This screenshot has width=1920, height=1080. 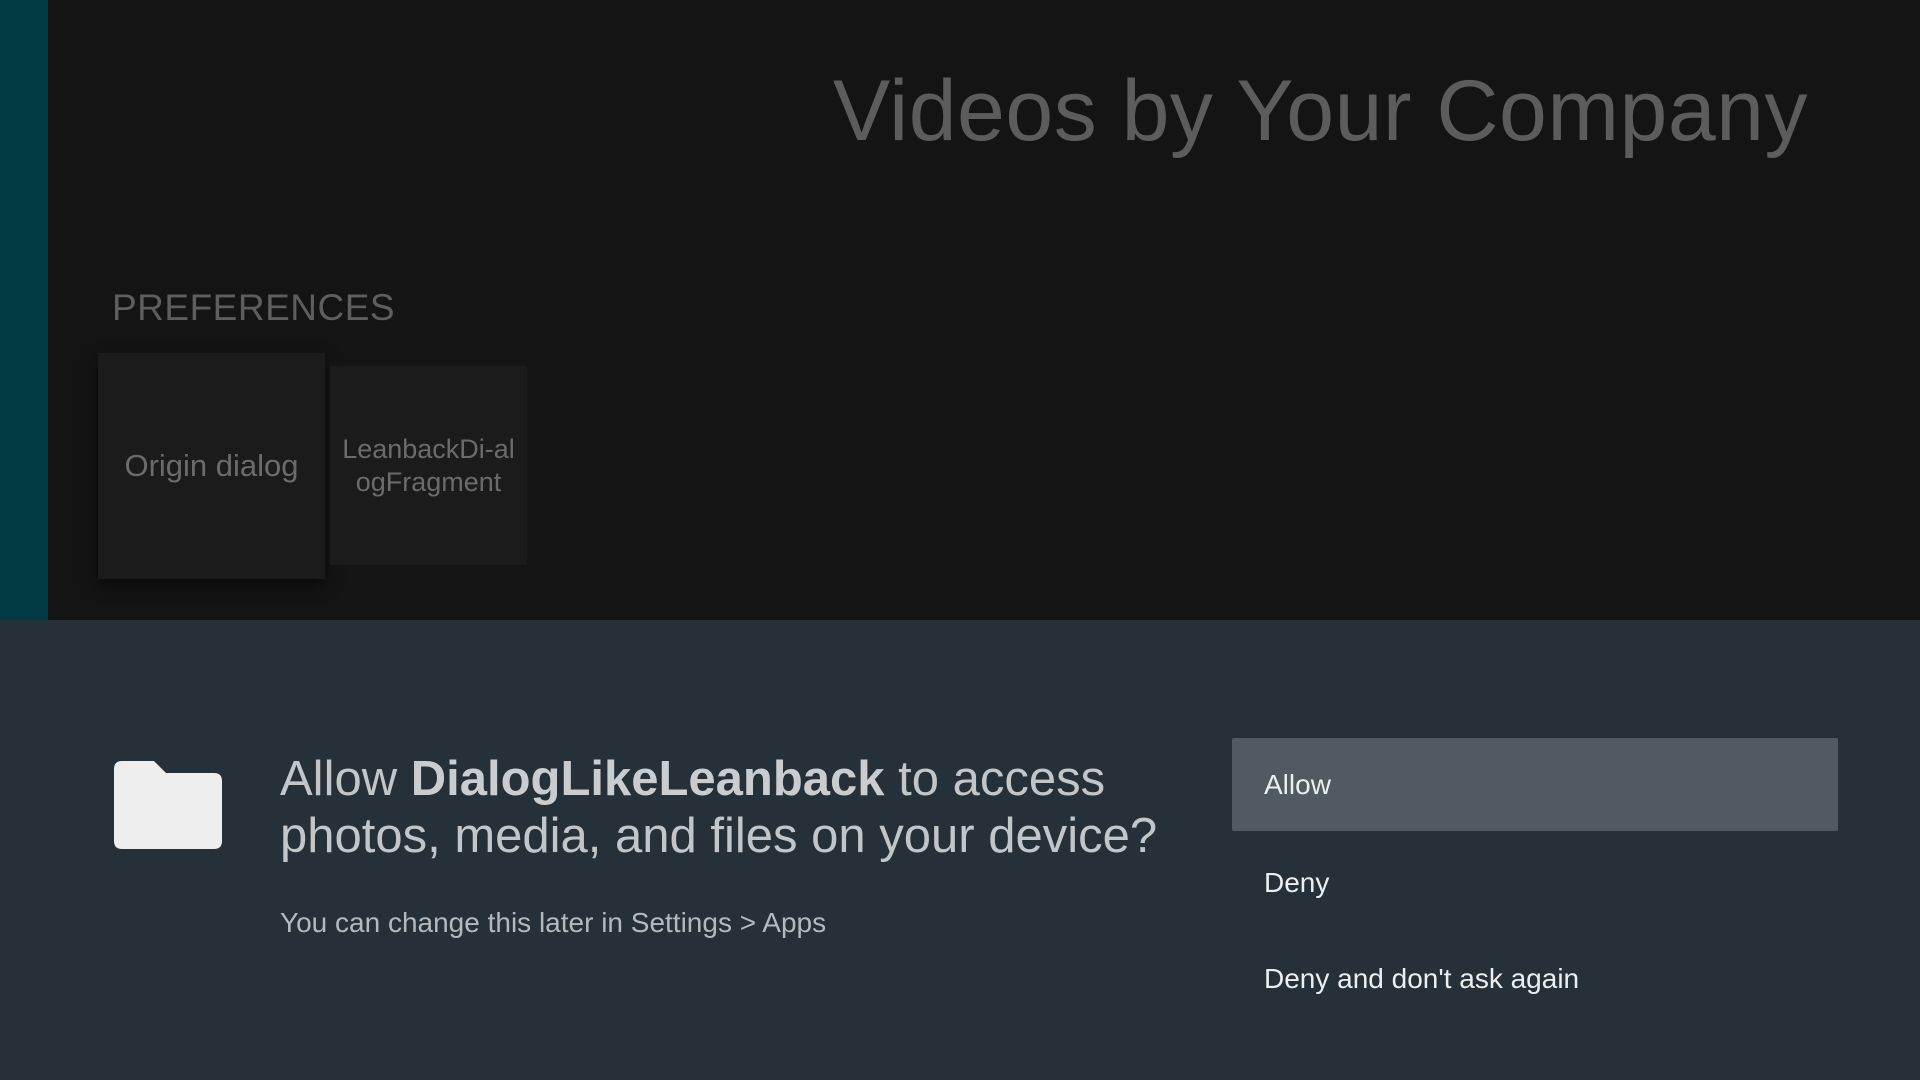 I want to click on folder-icon, so click(x=168, y=805).